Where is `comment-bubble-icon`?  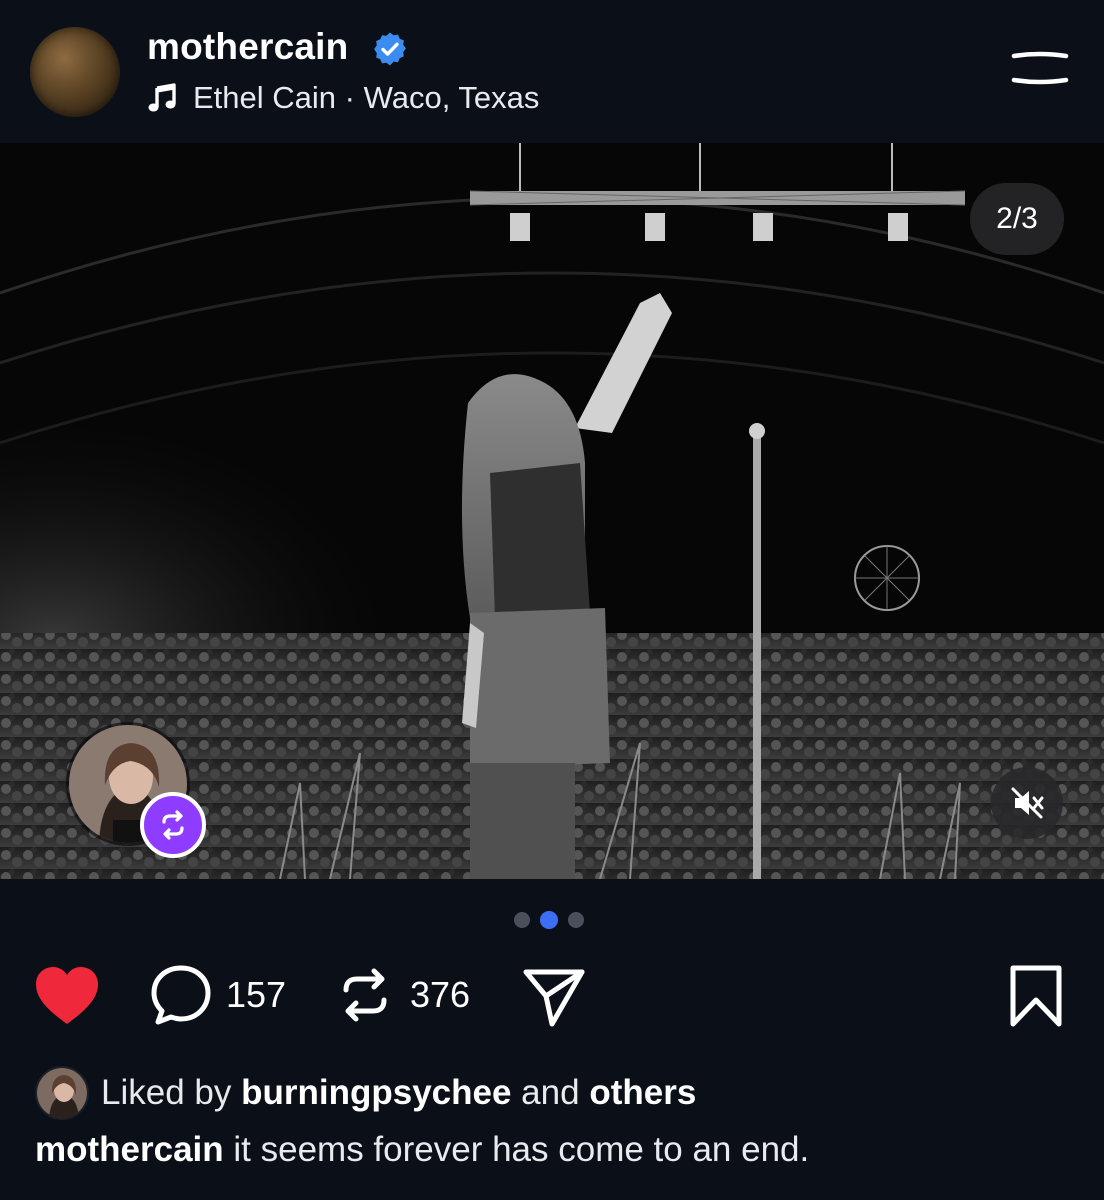
comment-bubble-icon is located at coordinates (181, 995).